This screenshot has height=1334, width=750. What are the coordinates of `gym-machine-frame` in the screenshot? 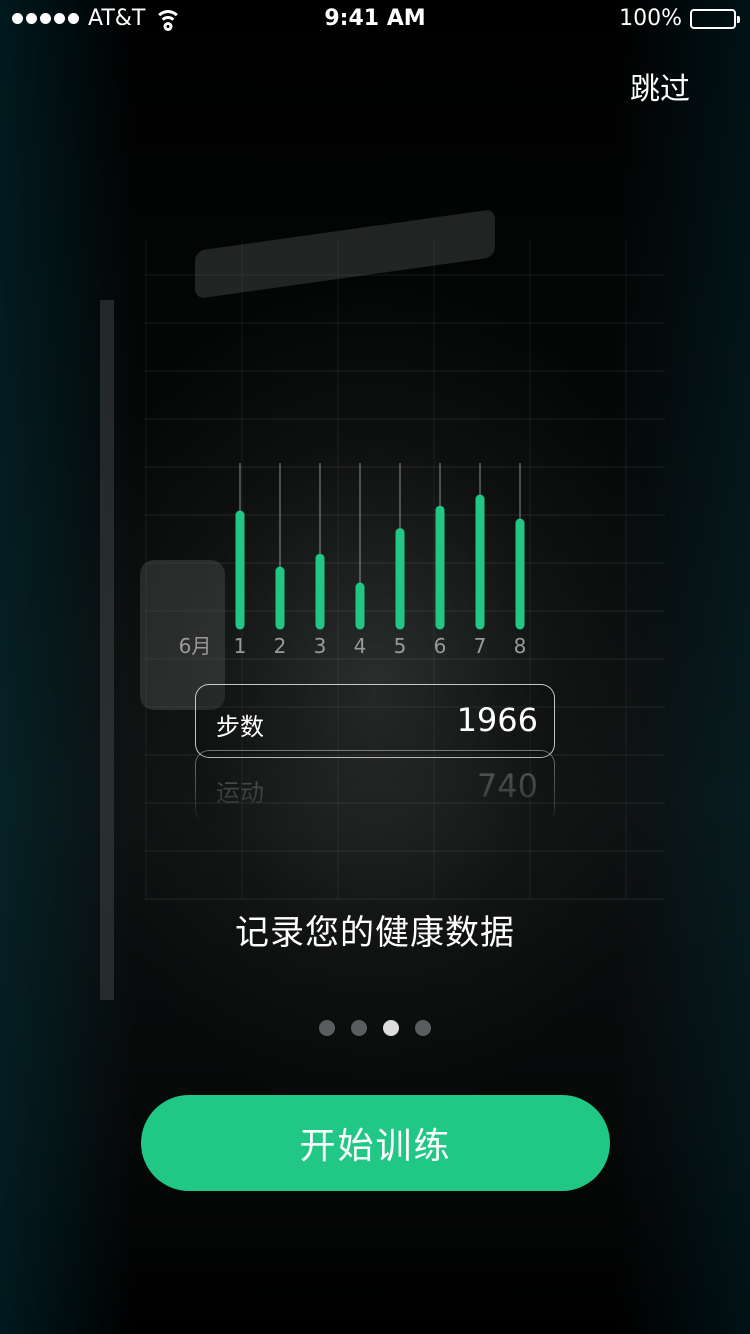 It's located at (107, 650).